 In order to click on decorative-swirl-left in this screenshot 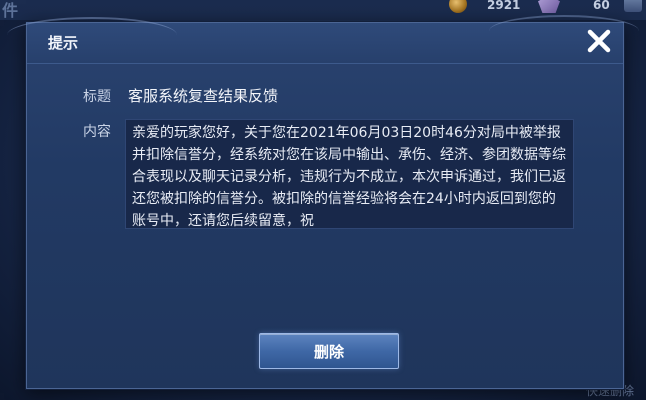, I will do `click(92, 35)`.